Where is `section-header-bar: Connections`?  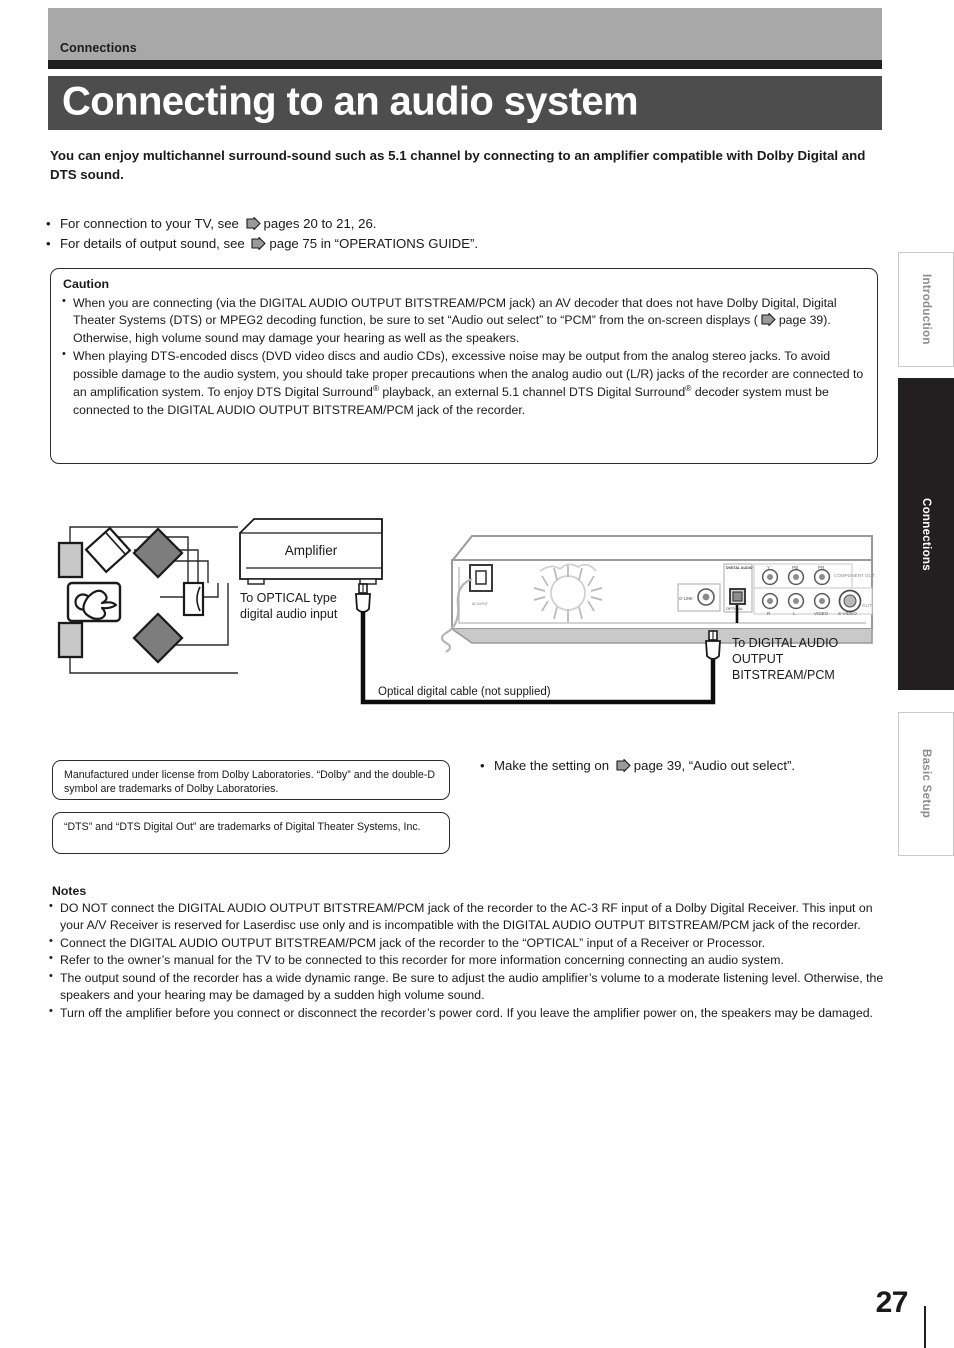 section-header-bar: Connections is located at coordinates (465, 34).